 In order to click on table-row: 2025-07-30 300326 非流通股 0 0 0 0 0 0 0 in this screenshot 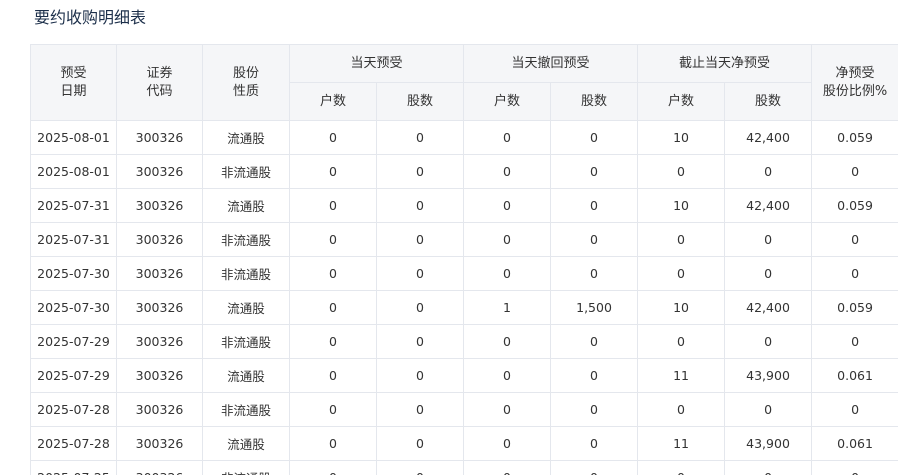, I will do `click(464, 273)`.